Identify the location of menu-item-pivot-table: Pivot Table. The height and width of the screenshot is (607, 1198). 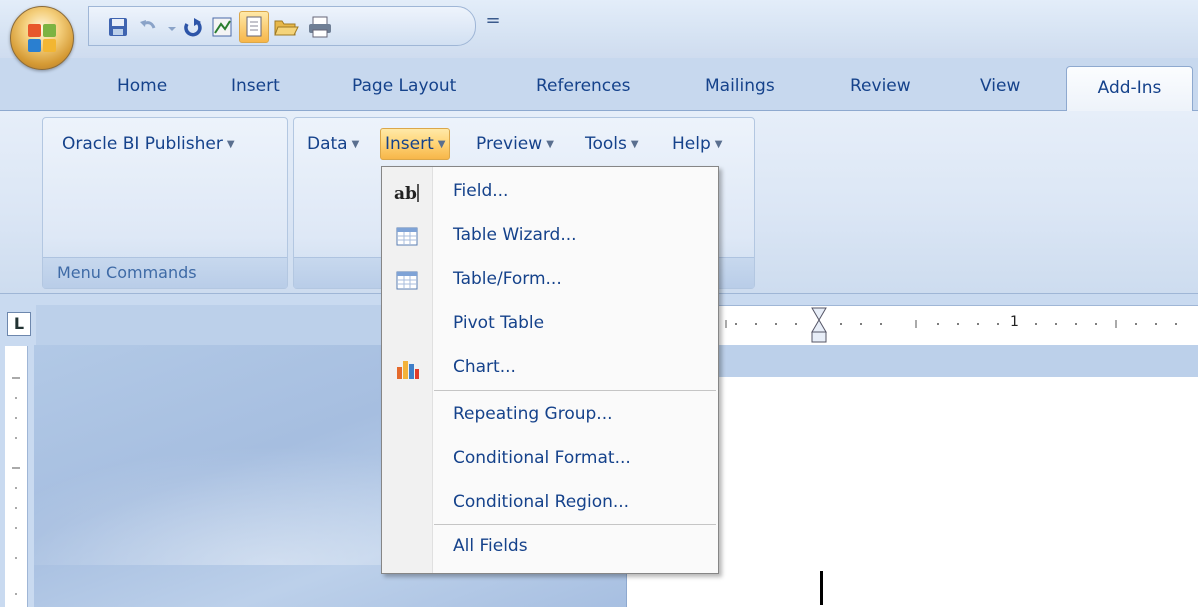
(550, 325).